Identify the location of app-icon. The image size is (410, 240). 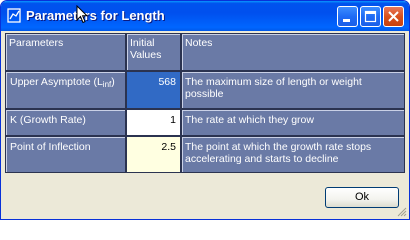
(14, 15).